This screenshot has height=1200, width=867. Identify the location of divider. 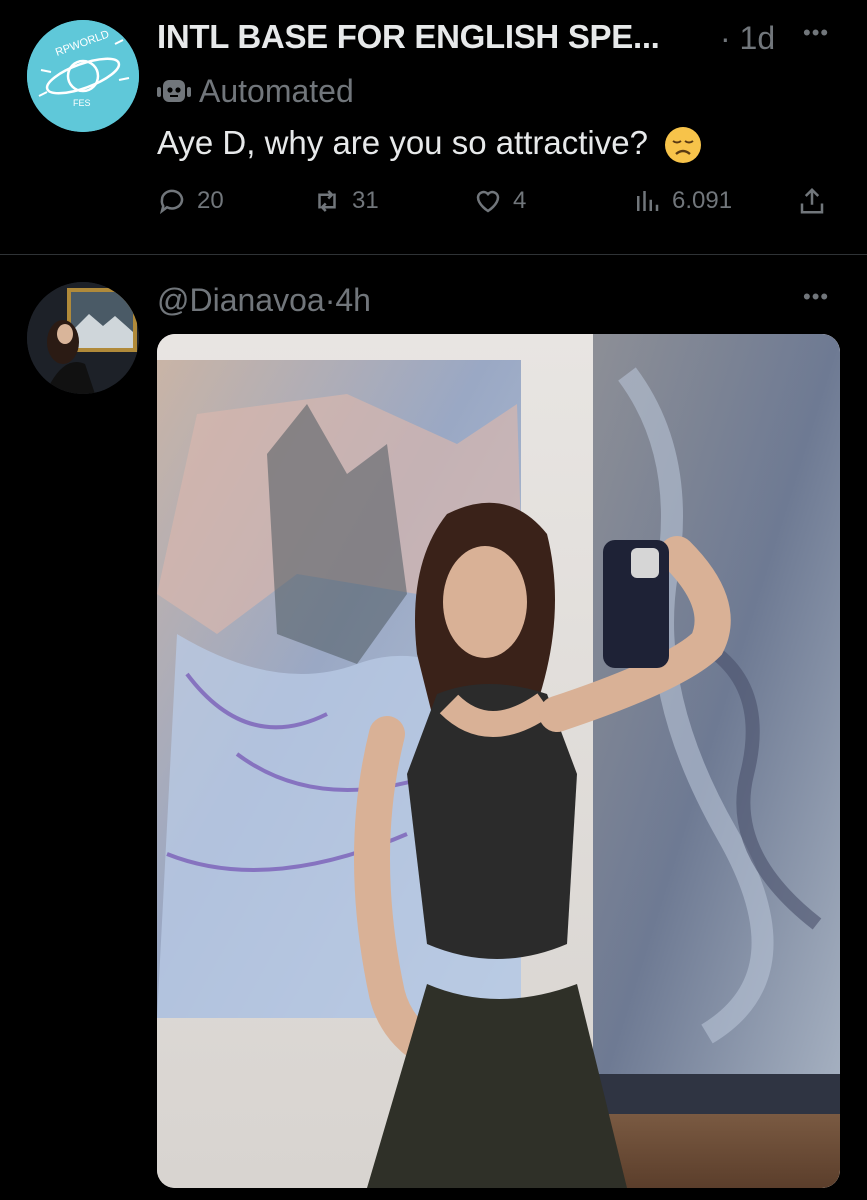
(433, 254).